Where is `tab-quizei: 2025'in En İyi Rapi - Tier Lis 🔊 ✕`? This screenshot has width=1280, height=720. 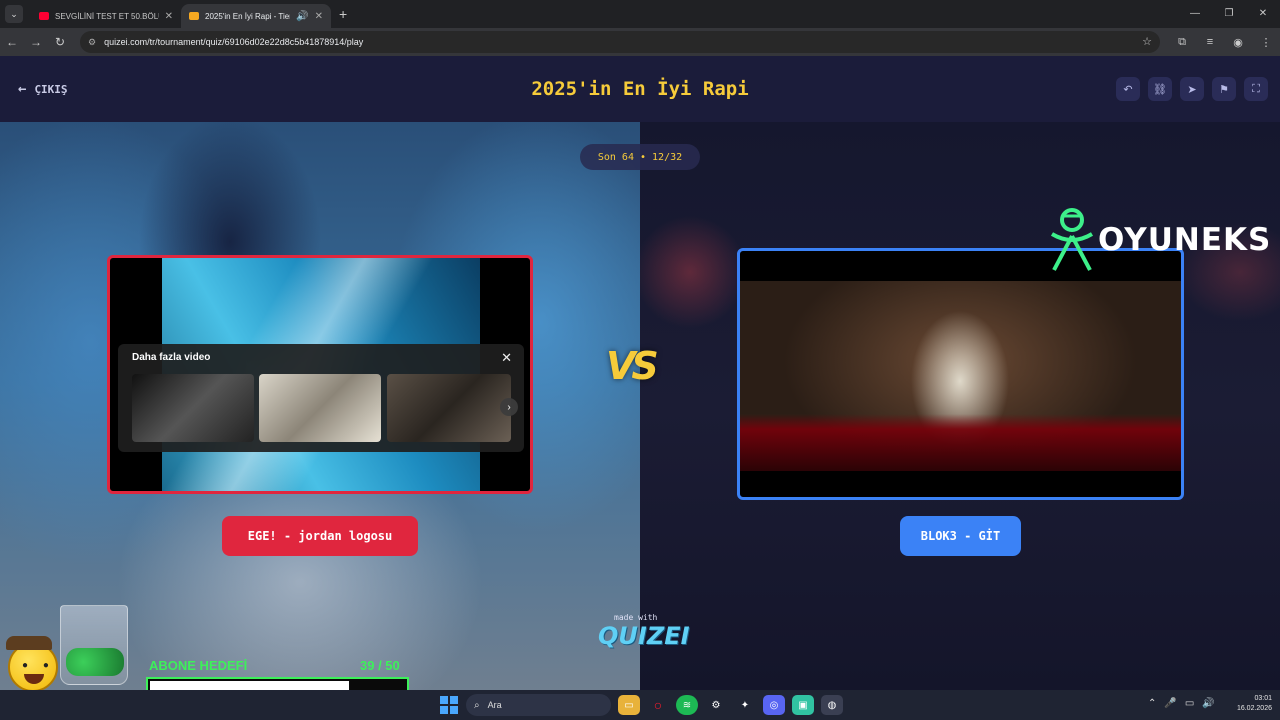 tab-quizei: 2025'in En İyi Rapi - Tier Lis 🔊 ✕ is located at coordinates (256, 16).